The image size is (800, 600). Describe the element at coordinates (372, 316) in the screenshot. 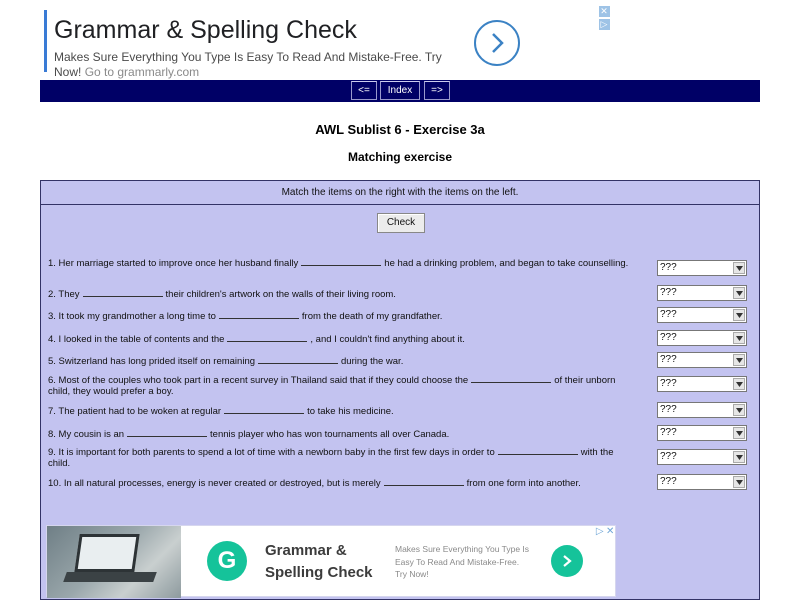

I see `question-text: from the death of my grandfather.` at that location.